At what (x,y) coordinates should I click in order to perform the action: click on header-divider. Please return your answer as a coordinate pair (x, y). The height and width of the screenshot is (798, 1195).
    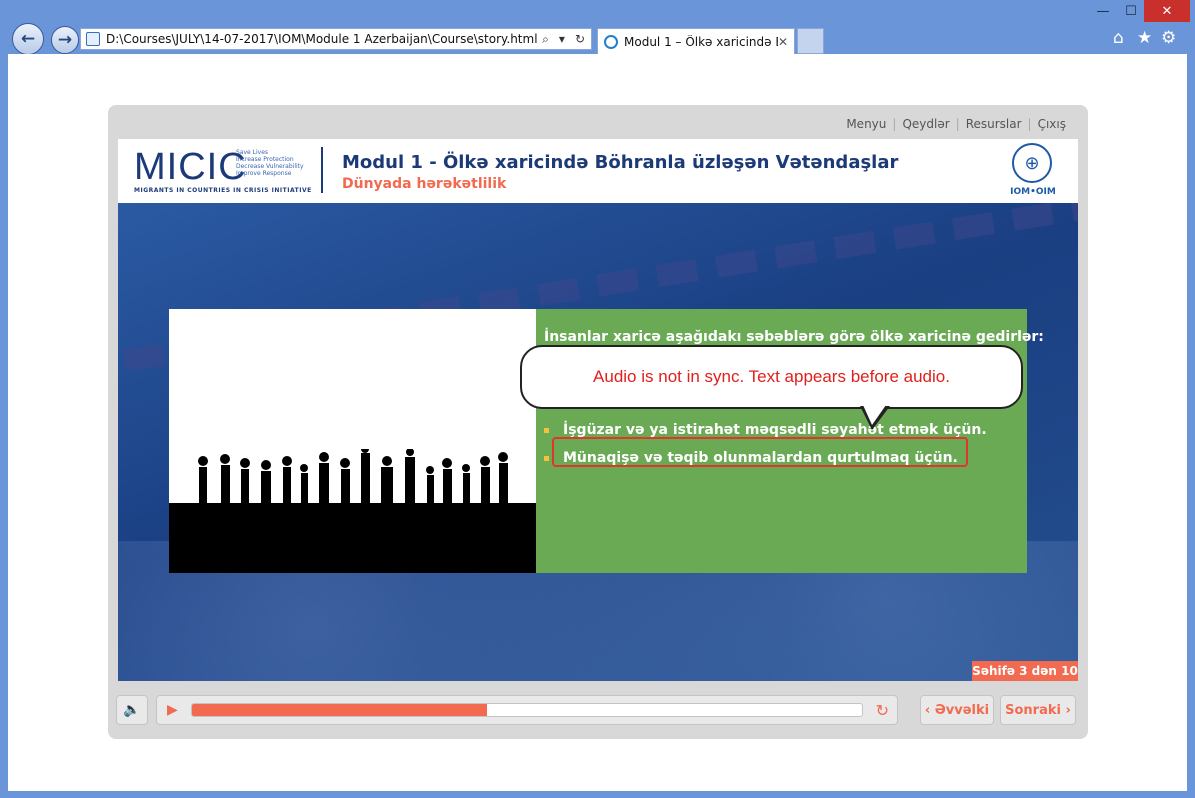
    Looking at the image, I should click on (322, 170).